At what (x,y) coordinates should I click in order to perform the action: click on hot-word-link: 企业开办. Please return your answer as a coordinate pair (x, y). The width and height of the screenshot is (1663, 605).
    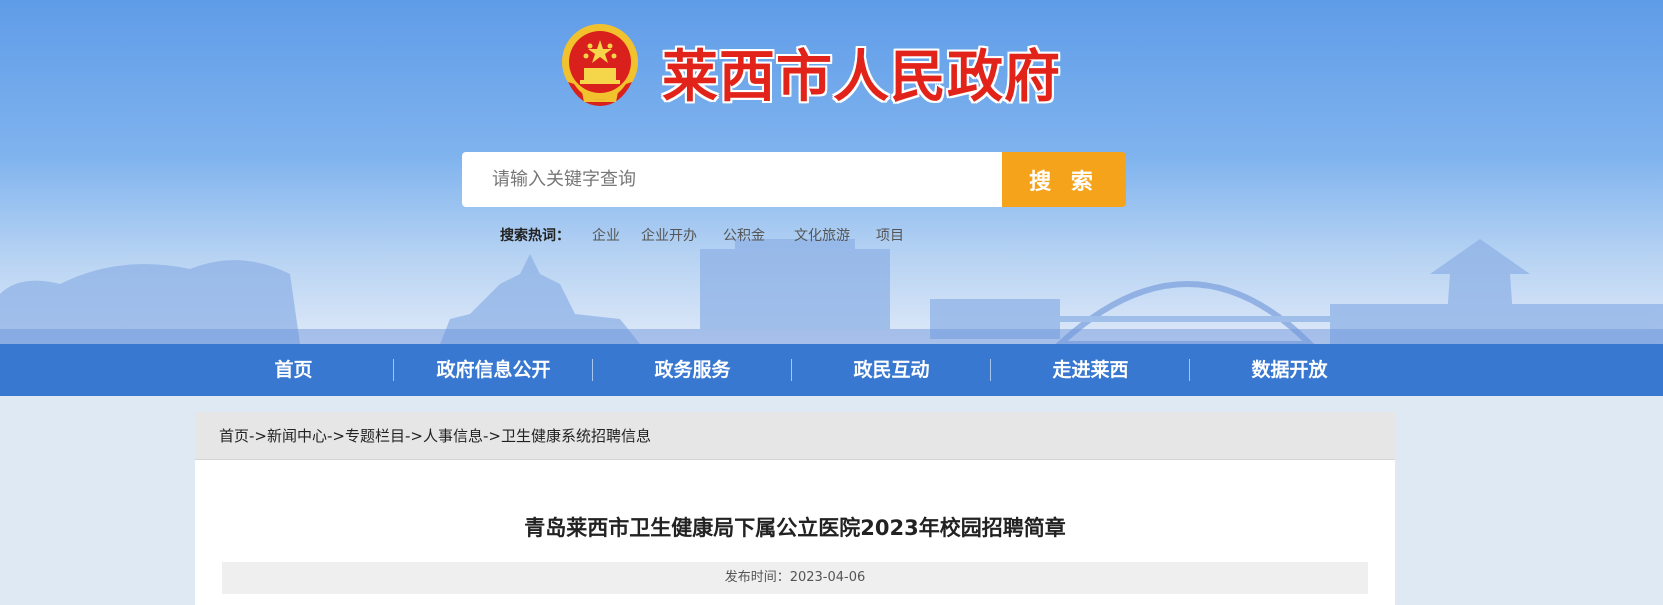
    Looking at the image, I should click on (669, 235).